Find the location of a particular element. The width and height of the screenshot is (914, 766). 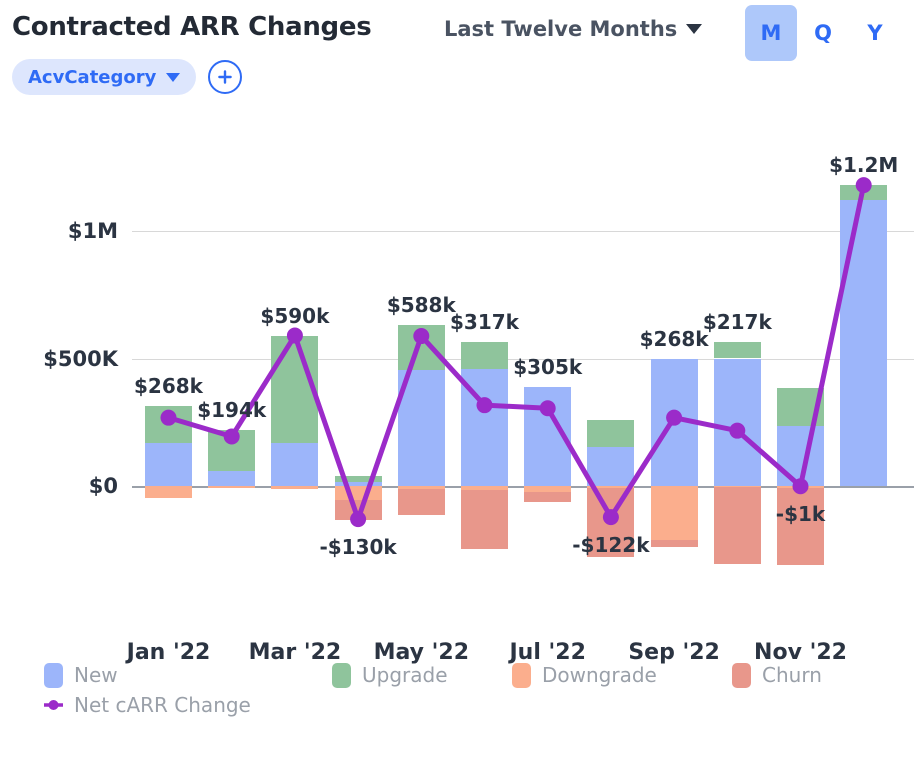

legend-row-secondary: Net cARR Change is located at coordinates (474, 705).